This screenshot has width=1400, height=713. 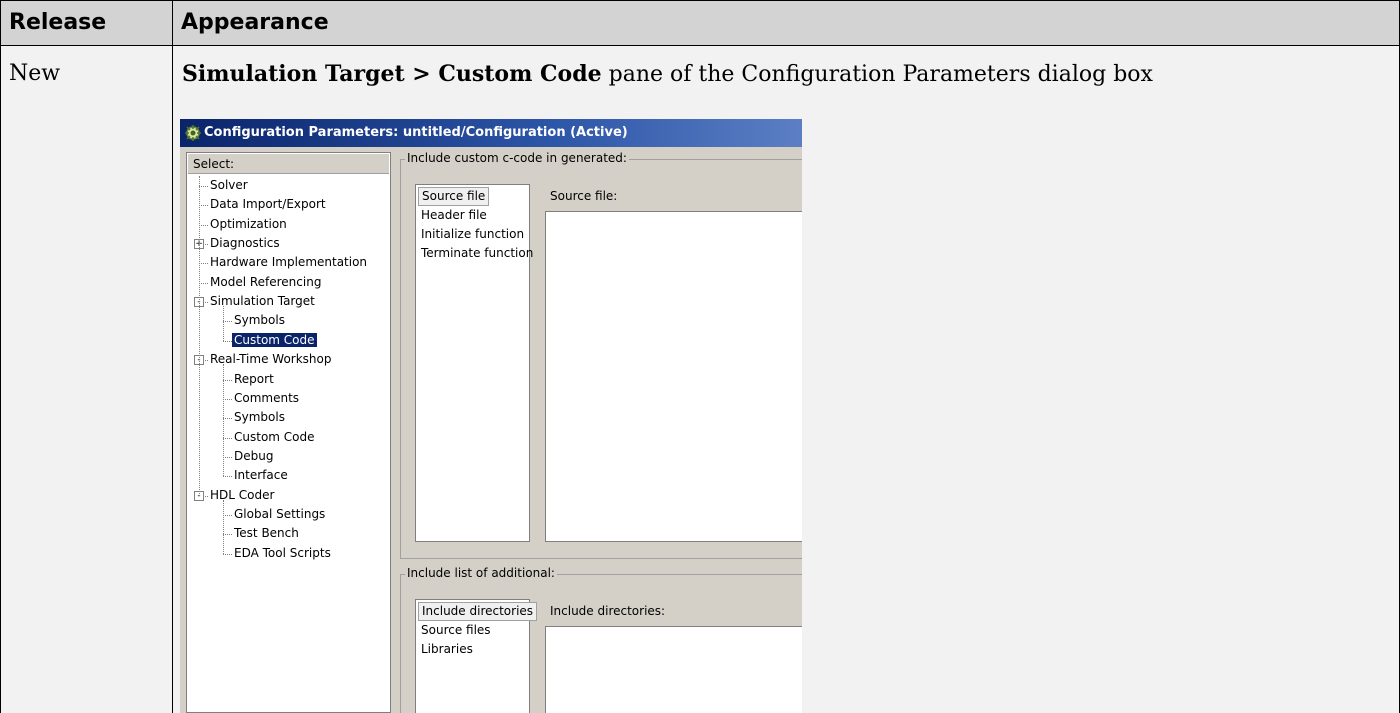 I want to click on tree-item: HDL Coder, so click(x=242, y=495).